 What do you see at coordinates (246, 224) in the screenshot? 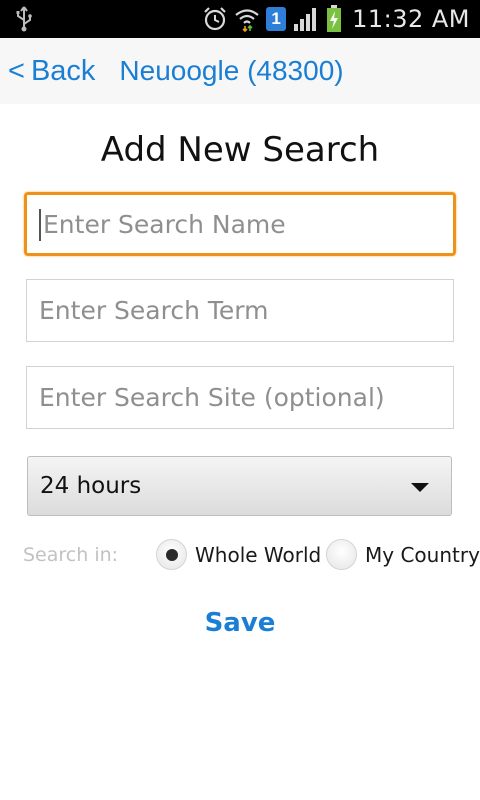
I see `search-name-input` at bounding box center [246, 224].